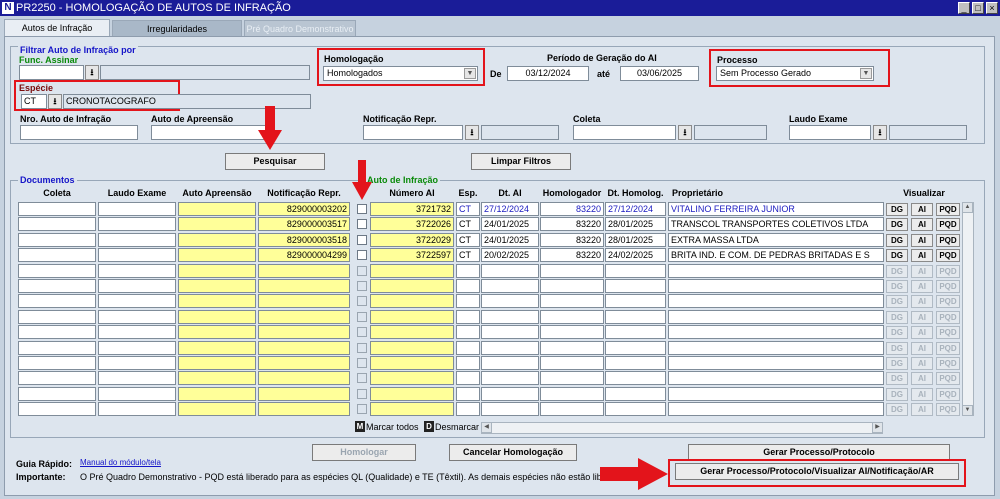 Image resolution: width=1000 pixels, height=499 pixels. Describe the element at coordinates (177, 28) in the screenshot. I see `tab-irregularidades: Irregularidades` at that location.